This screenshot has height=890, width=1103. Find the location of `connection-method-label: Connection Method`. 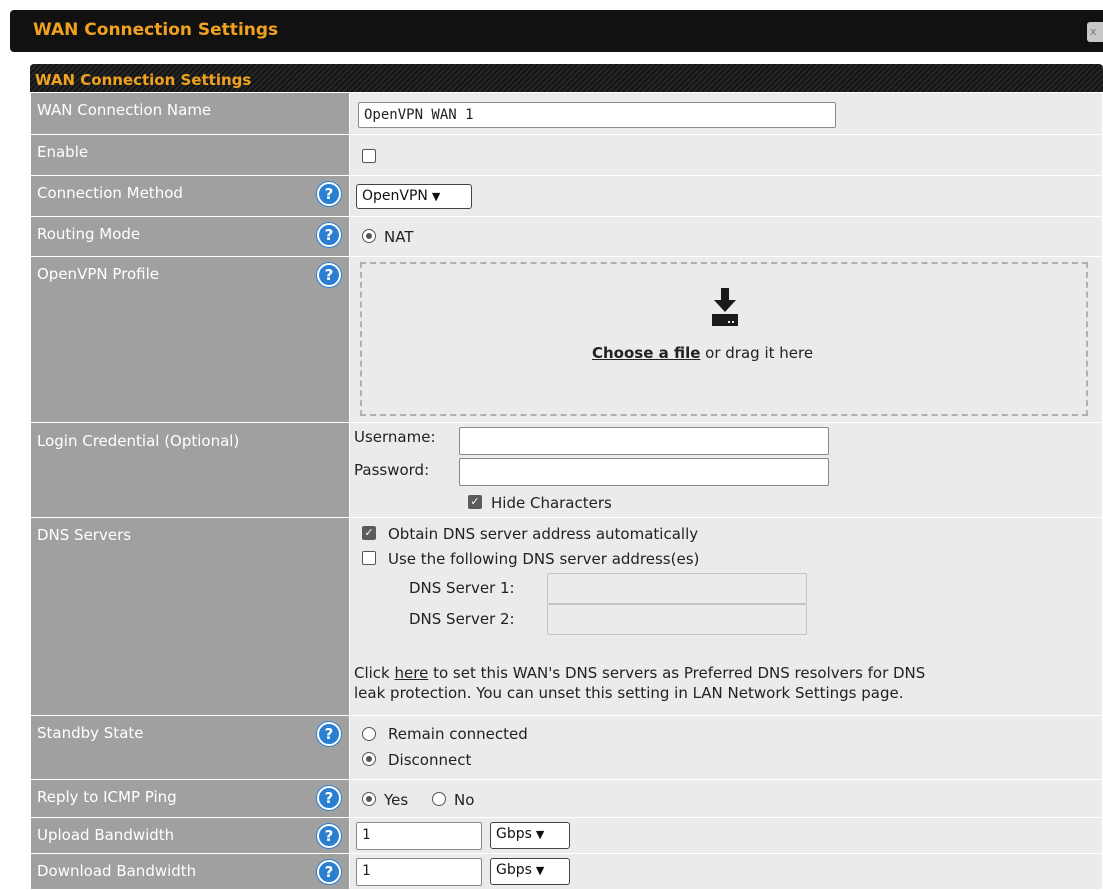

connection-method-label: Connection Method is located at coordinates (110, 193).